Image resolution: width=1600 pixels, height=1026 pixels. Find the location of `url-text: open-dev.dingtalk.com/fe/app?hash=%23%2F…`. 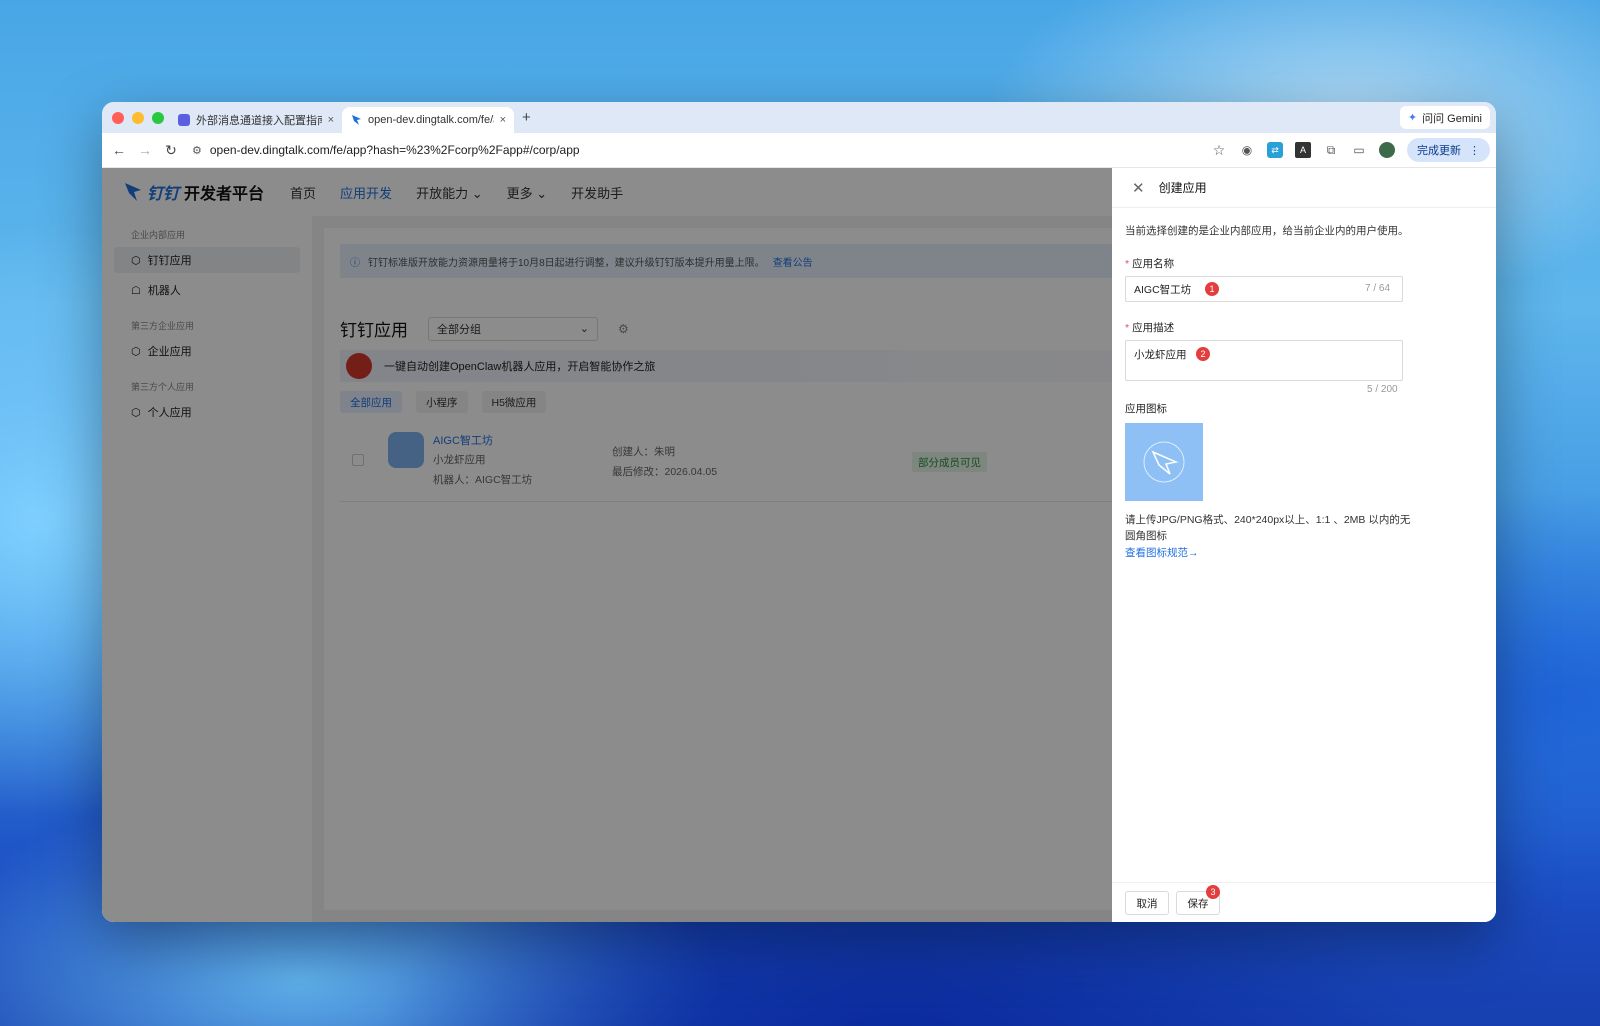

url-text: open-dev.dingtalk.com/fe/app?hash=%23%2F… is located at coordinates (394, 150).